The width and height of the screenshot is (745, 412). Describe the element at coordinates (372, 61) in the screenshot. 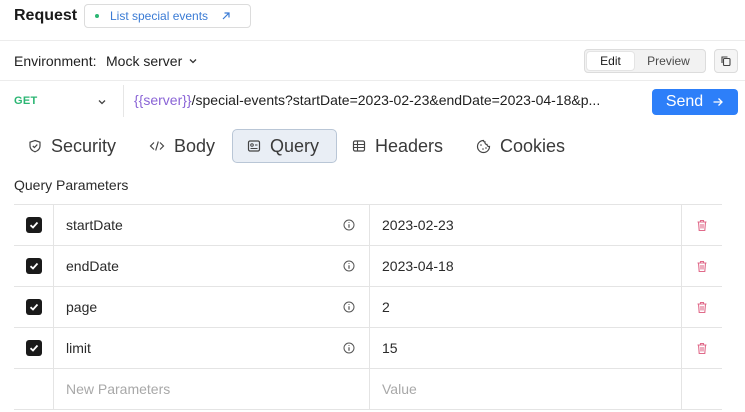

I see `environment-bar: Environment: Mock server Edit Preview` at that location.